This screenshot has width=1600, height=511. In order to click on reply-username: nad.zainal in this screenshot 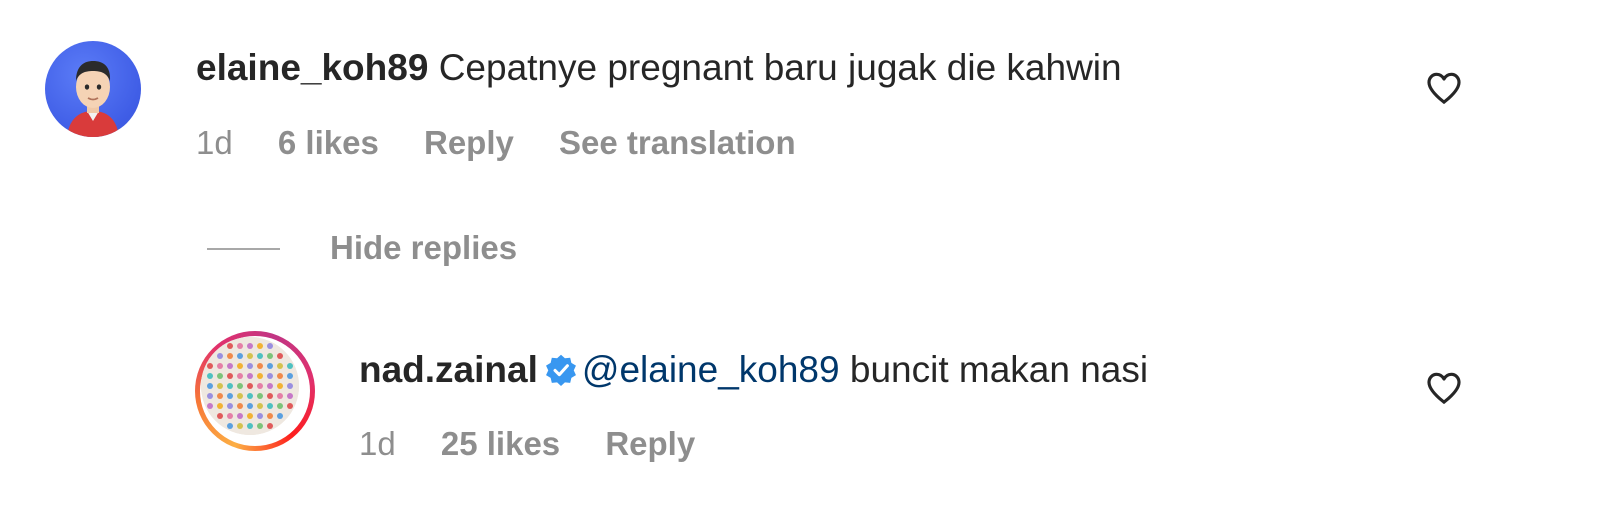, I will do `click(448, 369)`.